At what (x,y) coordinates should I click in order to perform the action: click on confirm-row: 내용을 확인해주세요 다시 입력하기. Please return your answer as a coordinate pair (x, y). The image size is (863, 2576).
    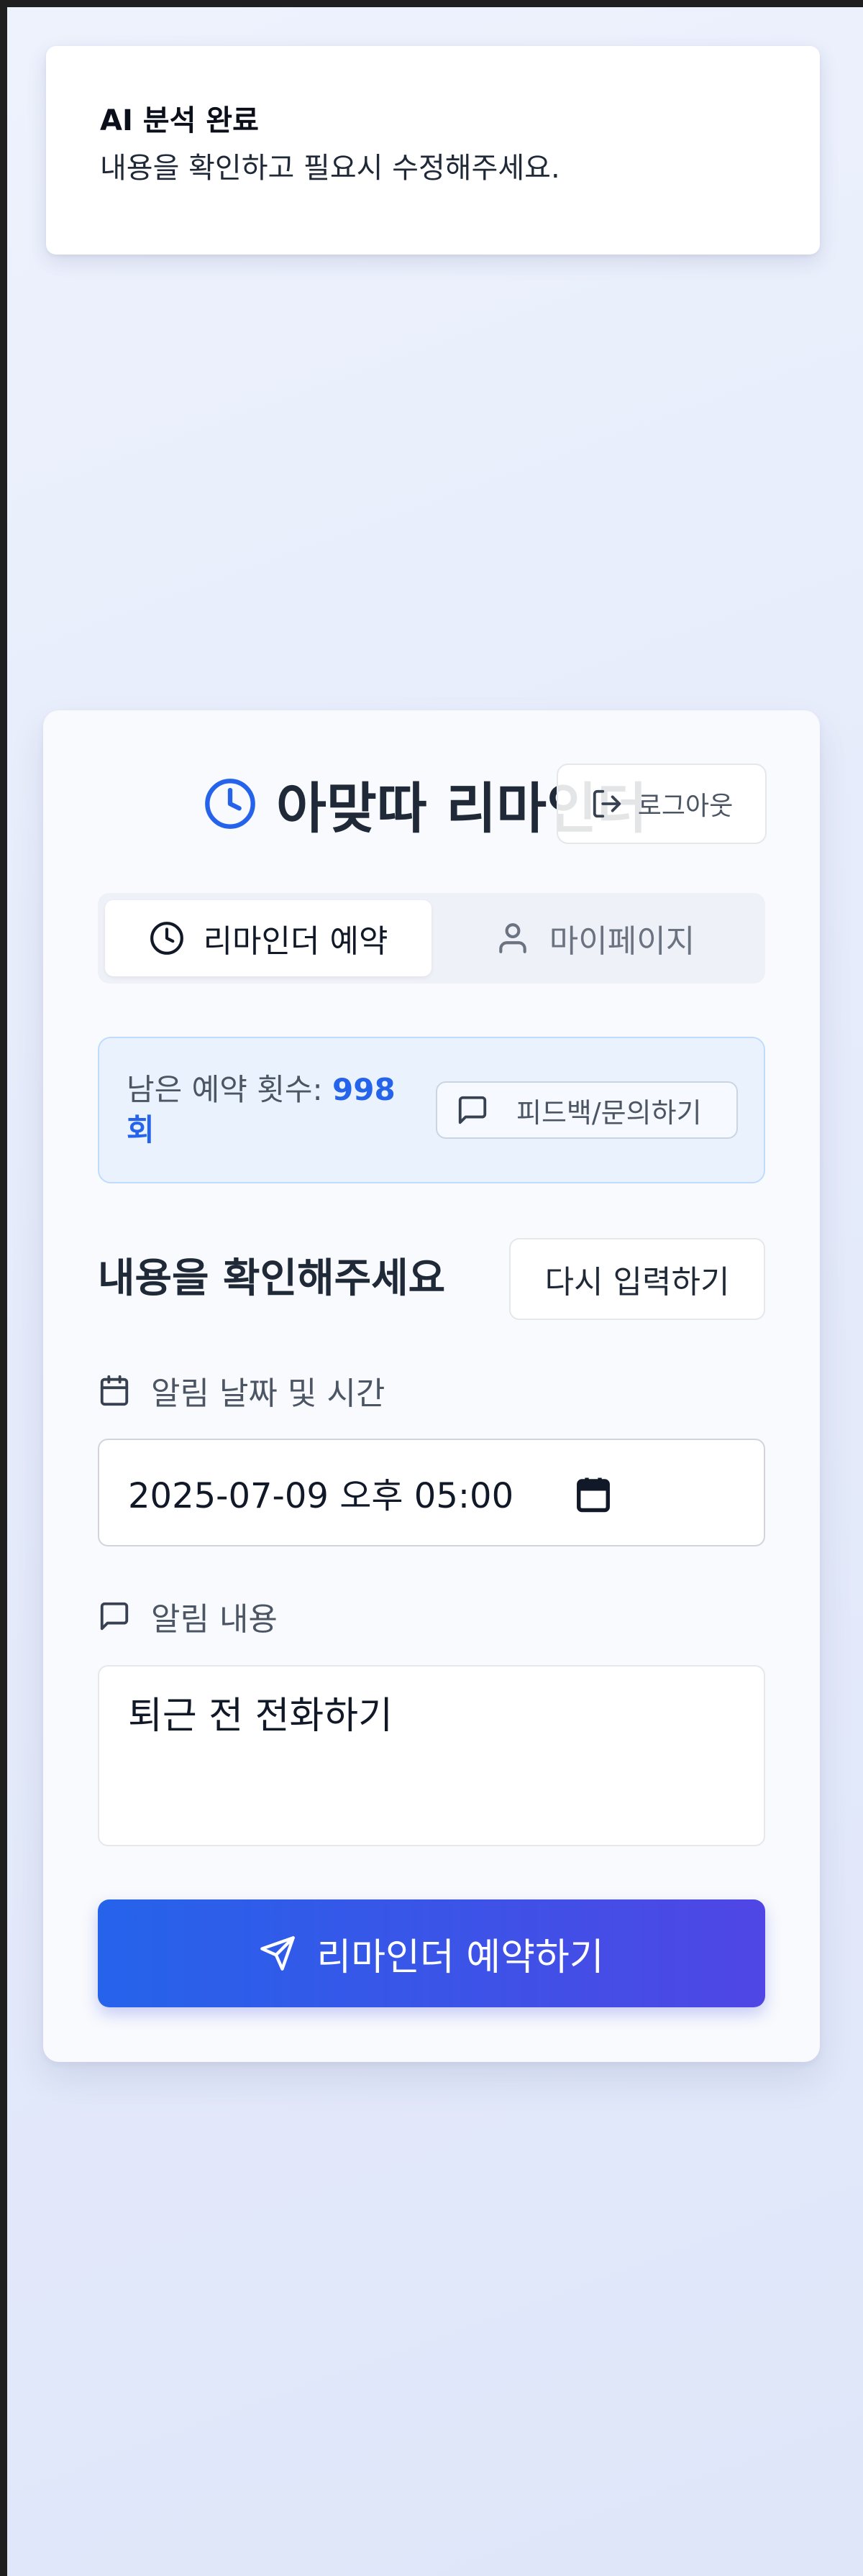
    Looking at the image, I should click on (431, 1279).